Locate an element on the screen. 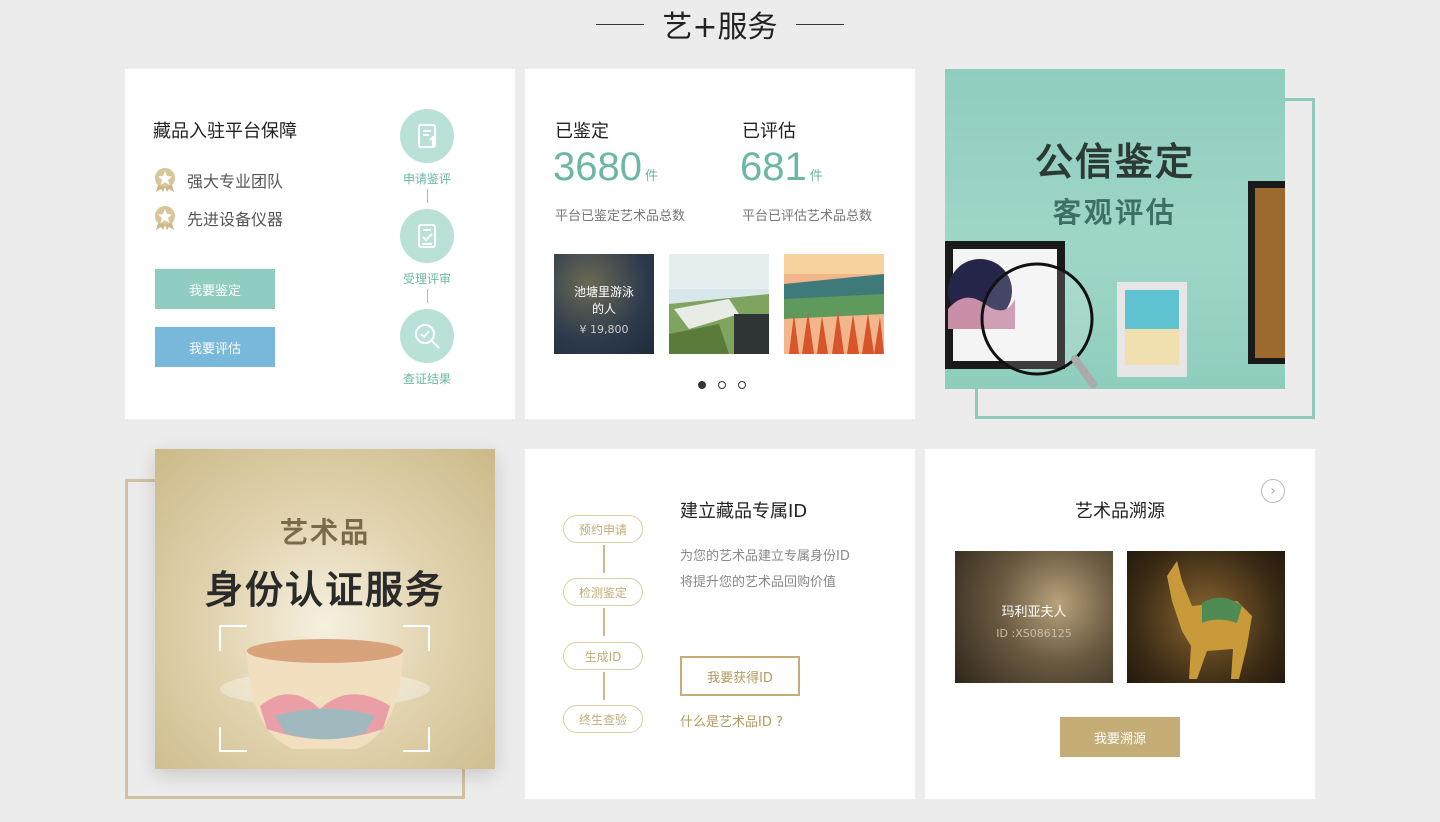 This screenshot has width=1440, height=822. artwork-title: 池塘里游泳 is located at coordinates (603, 292).